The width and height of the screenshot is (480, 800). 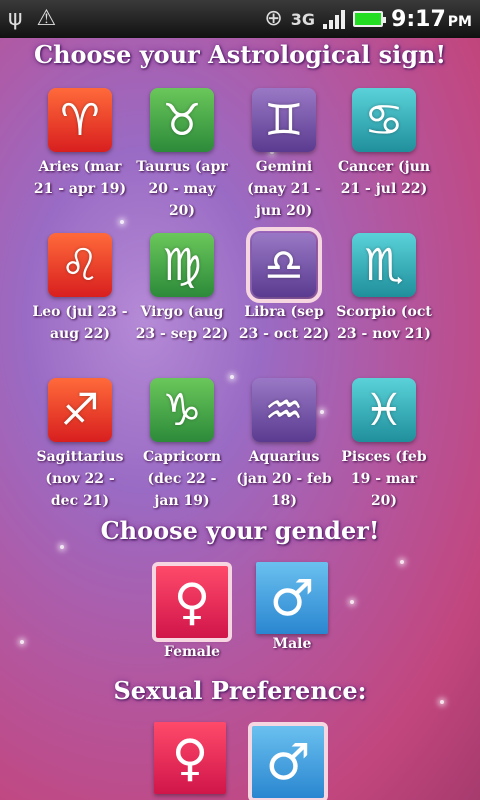 I want to click on sign-label: Capricorn (dec 22 - jan 19), so click(x=182, y=479).